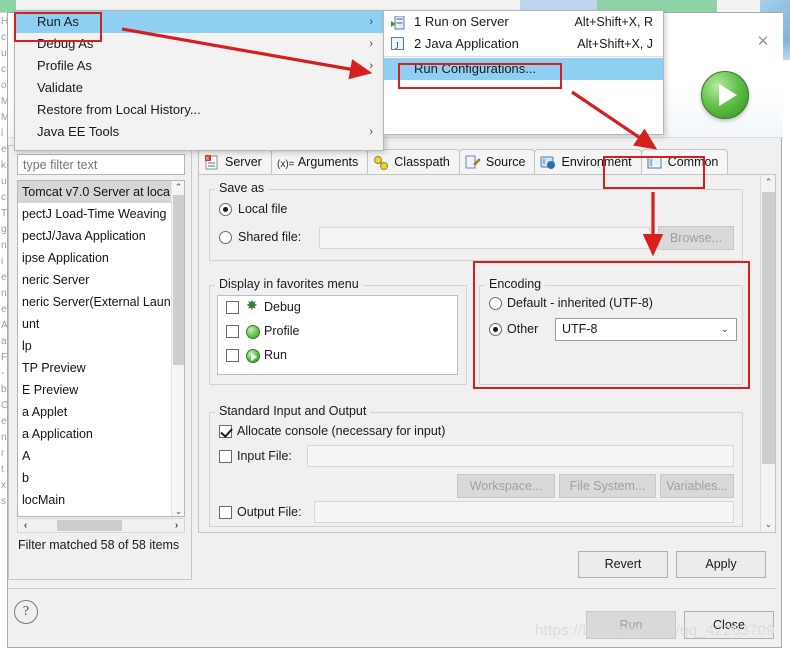 The width and height of the screenshot is (790, 650). What do you see at coordinates (95, 500) in the screenshot?
I see `tree-item: locMain` at bounding box center [95, 500].